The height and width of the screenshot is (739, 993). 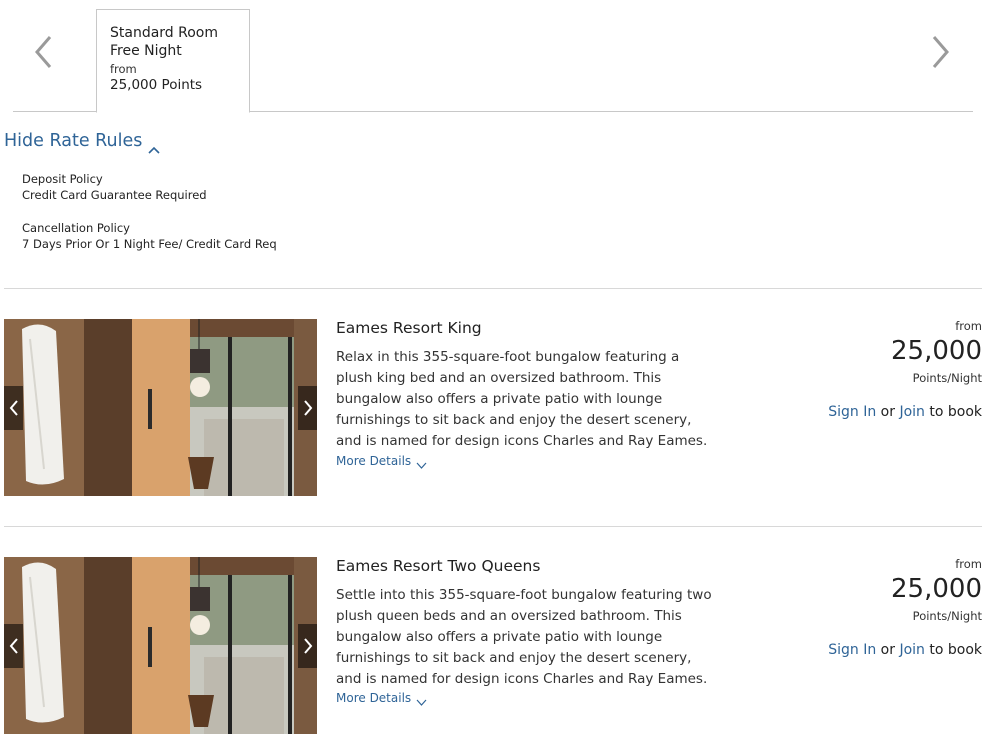 What do you see at coordinates (438, 566) in the screenshot?
I see `room-name: Eames Resort Two Queens` at bounding box center [438, 566].